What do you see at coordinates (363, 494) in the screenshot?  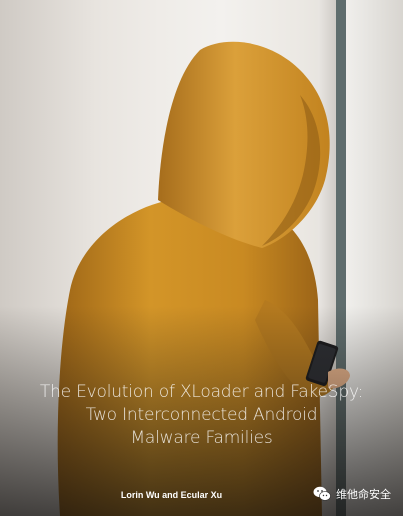 I see `watermark-text: 维他命安全` at bounding box center [363, 494].